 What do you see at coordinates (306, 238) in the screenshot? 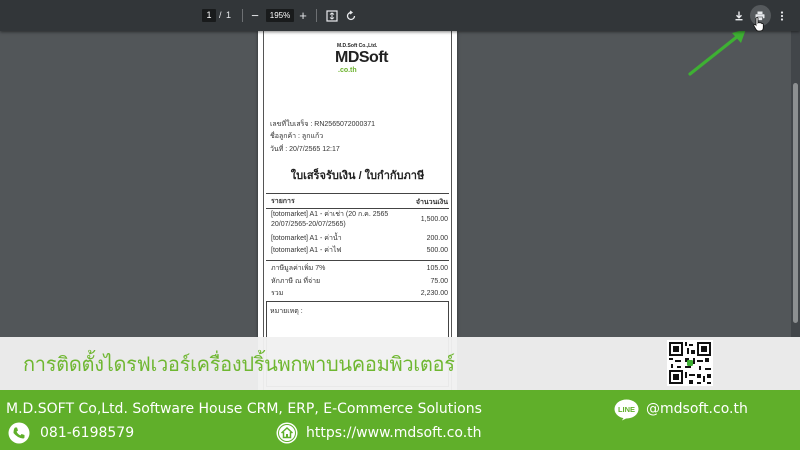
I see `line-item-name: [totomarket] A1 - ค่าน้ำ` at bounding box center [306, 238].